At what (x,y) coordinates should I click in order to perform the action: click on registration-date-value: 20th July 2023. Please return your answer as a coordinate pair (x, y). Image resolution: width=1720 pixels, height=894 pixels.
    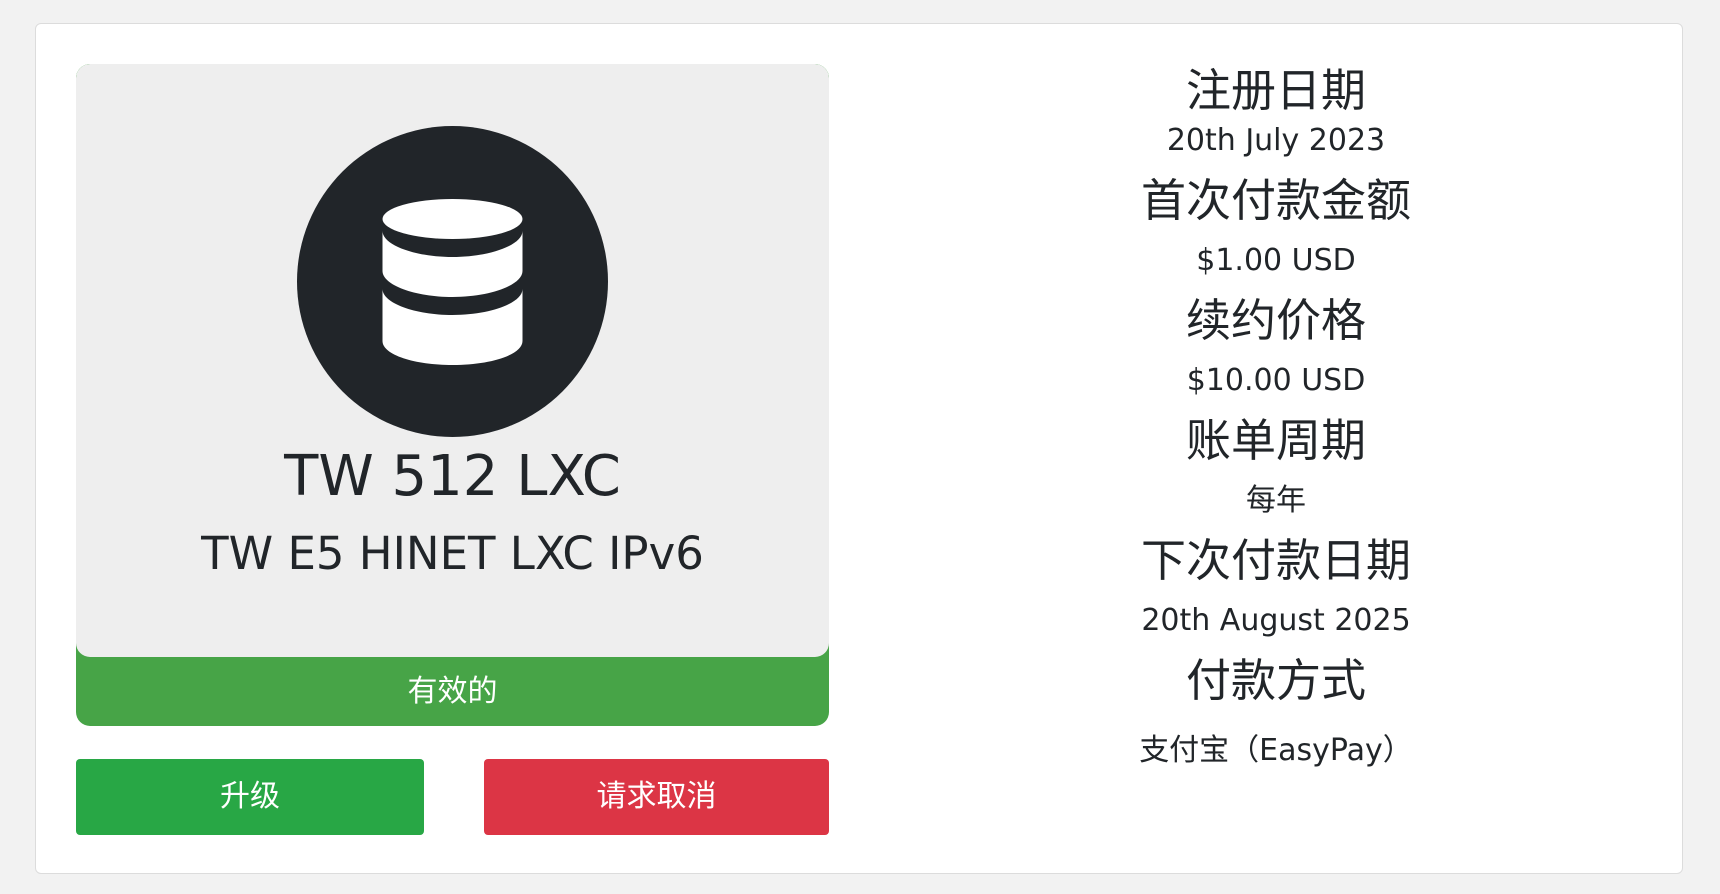
    Looking at the image, I should click on (1276, 140).